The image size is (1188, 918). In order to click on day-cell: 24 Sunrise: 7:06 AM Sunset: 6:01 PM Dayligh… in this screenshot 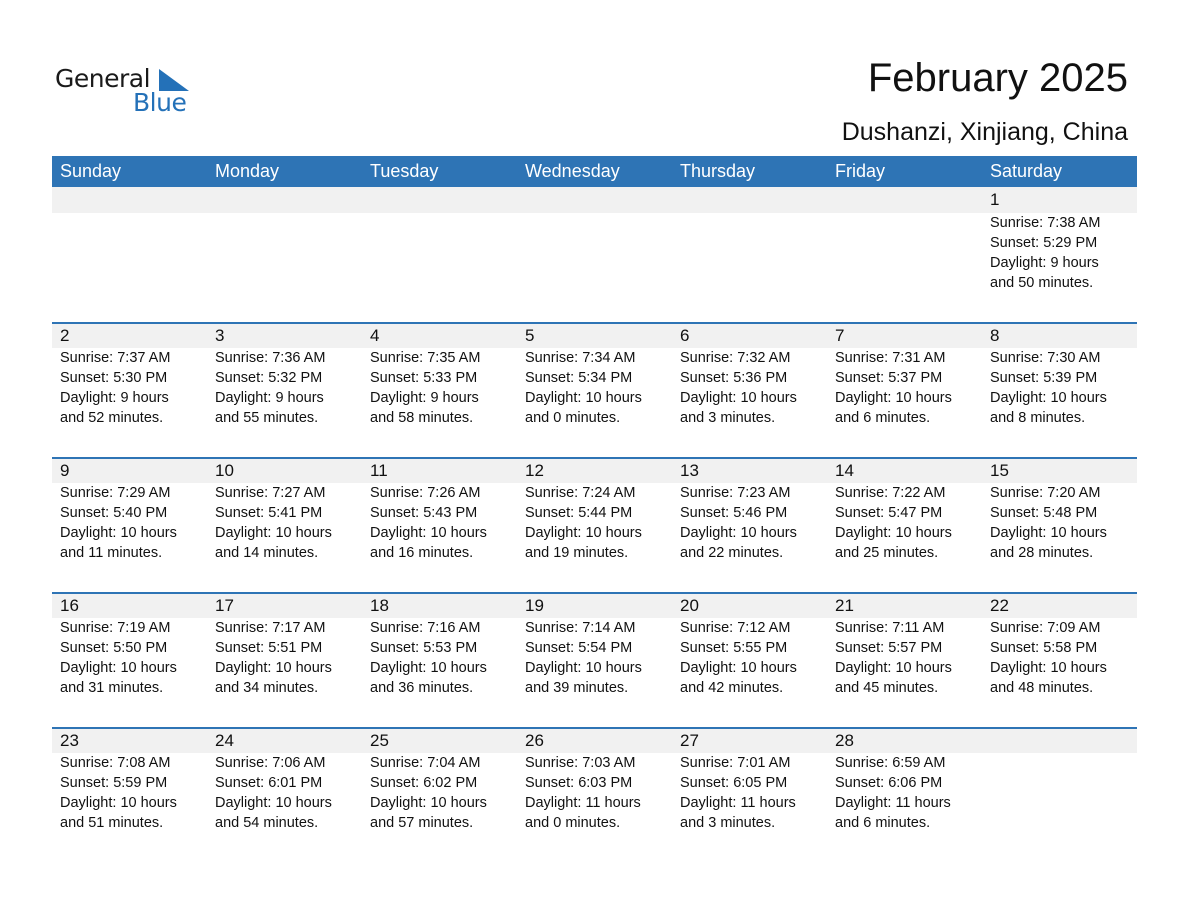, I will do `click(284, 795)`.